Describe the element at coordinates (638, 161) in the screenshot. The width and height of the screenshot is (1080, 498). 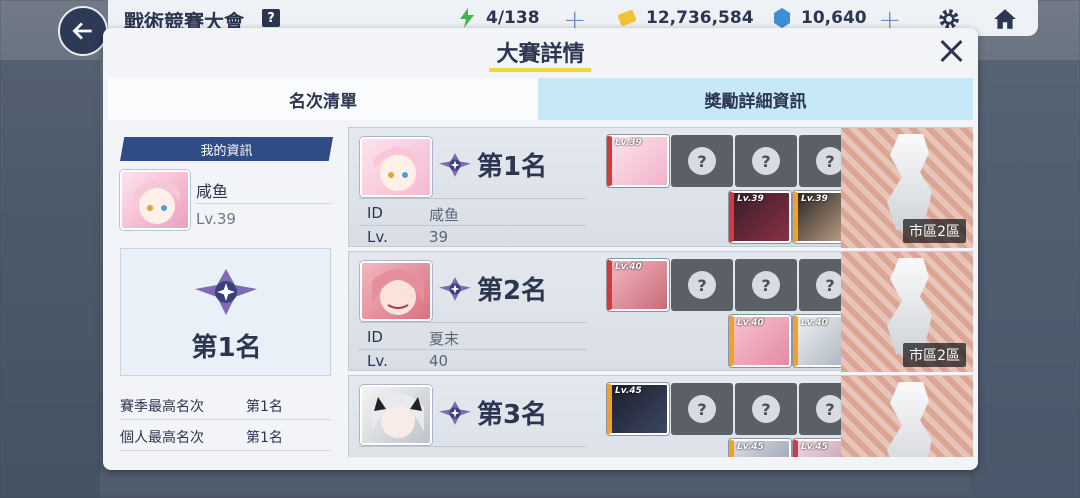
I see `leader-character-card: Lv.39` at that location.